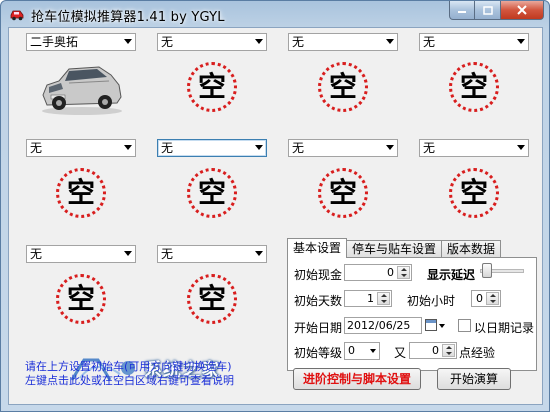 The height and width of the screenshot is (412, 550). I want to click on delay-slider-thumb, so click(487, 270).